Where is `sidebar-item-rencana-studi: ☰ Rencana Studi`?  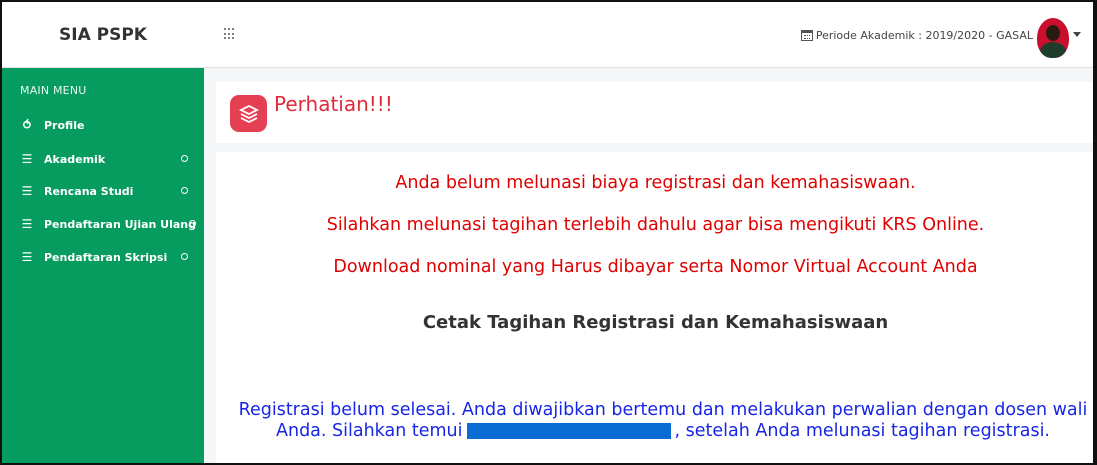
sidebar-item-rencana-studi: ☰ Rencana Studi is located at coordinates (108, 191).